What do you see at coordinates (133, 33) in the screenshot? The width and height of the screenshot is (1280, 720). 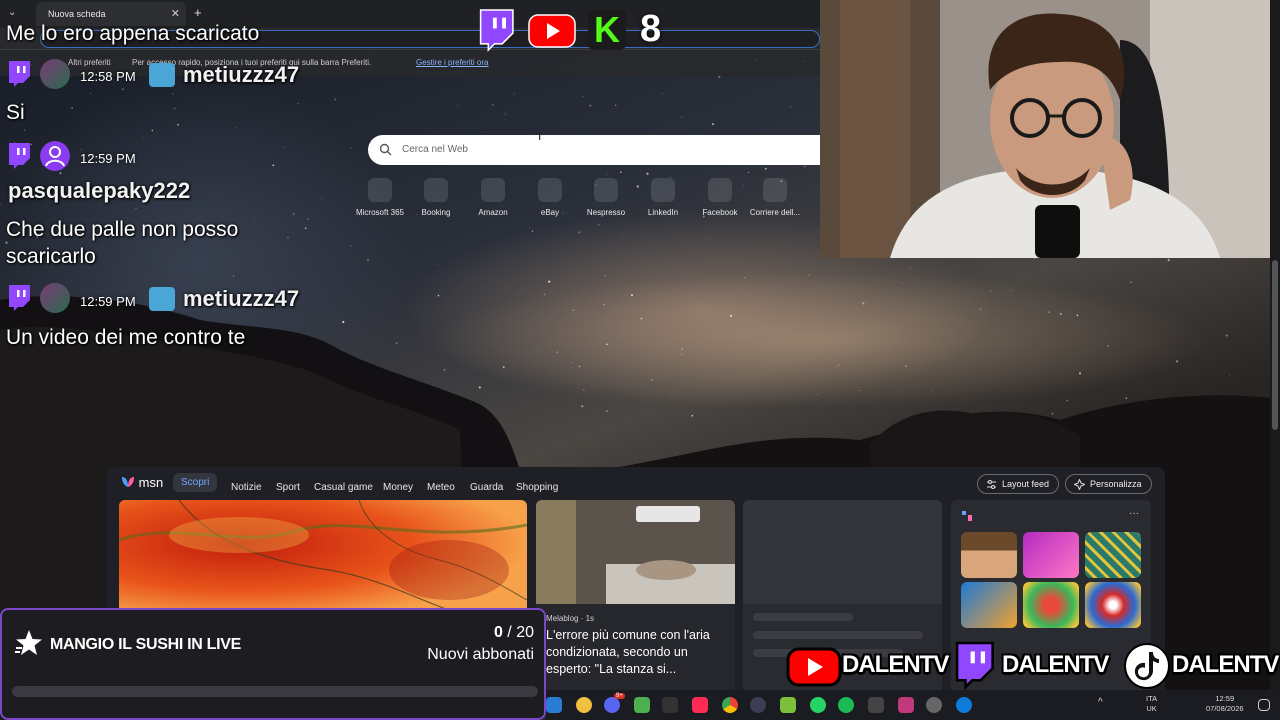 I see `chat-message-text: Me lo ero appena scaricato` at bounding box center [133, 33].